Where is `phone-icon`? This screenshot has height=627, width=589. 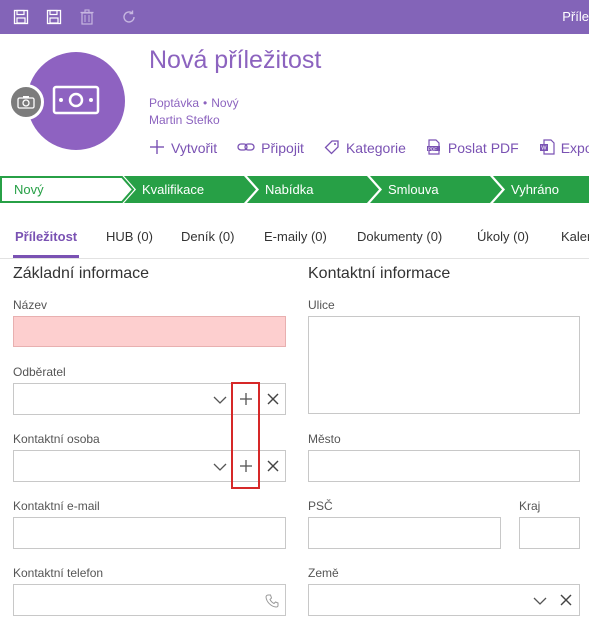 phone-icon is located at coordinates (272, 601).